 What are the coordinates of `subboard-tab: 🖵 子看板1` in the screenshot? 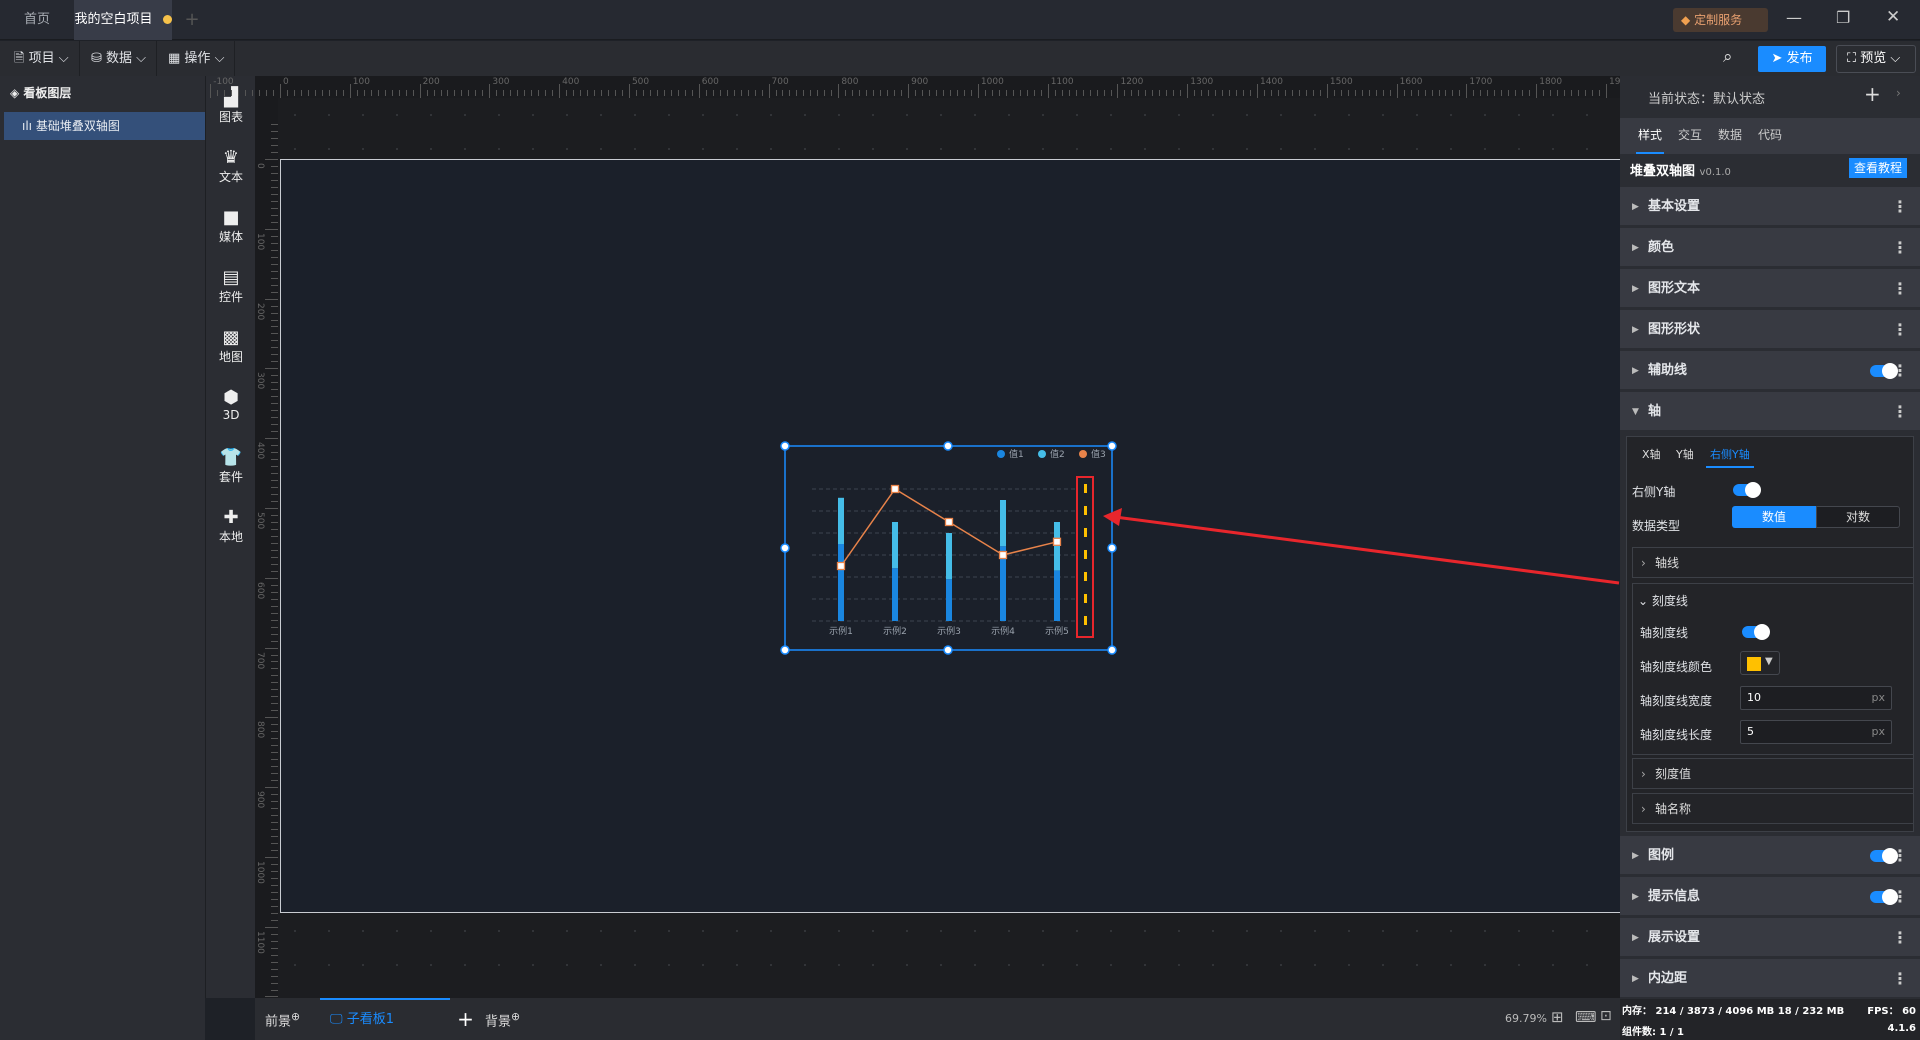 It's located at (385, 1019).